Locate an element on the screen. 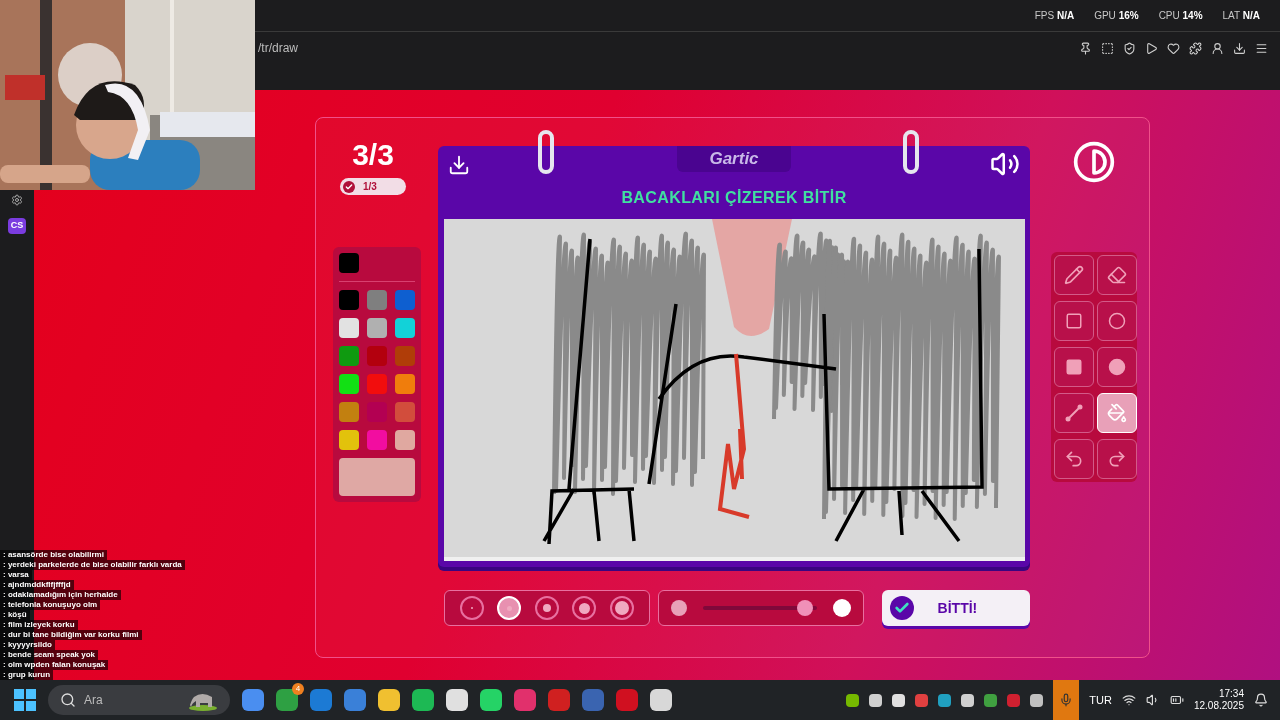  binder-ring is located at coordinates (911, 152).